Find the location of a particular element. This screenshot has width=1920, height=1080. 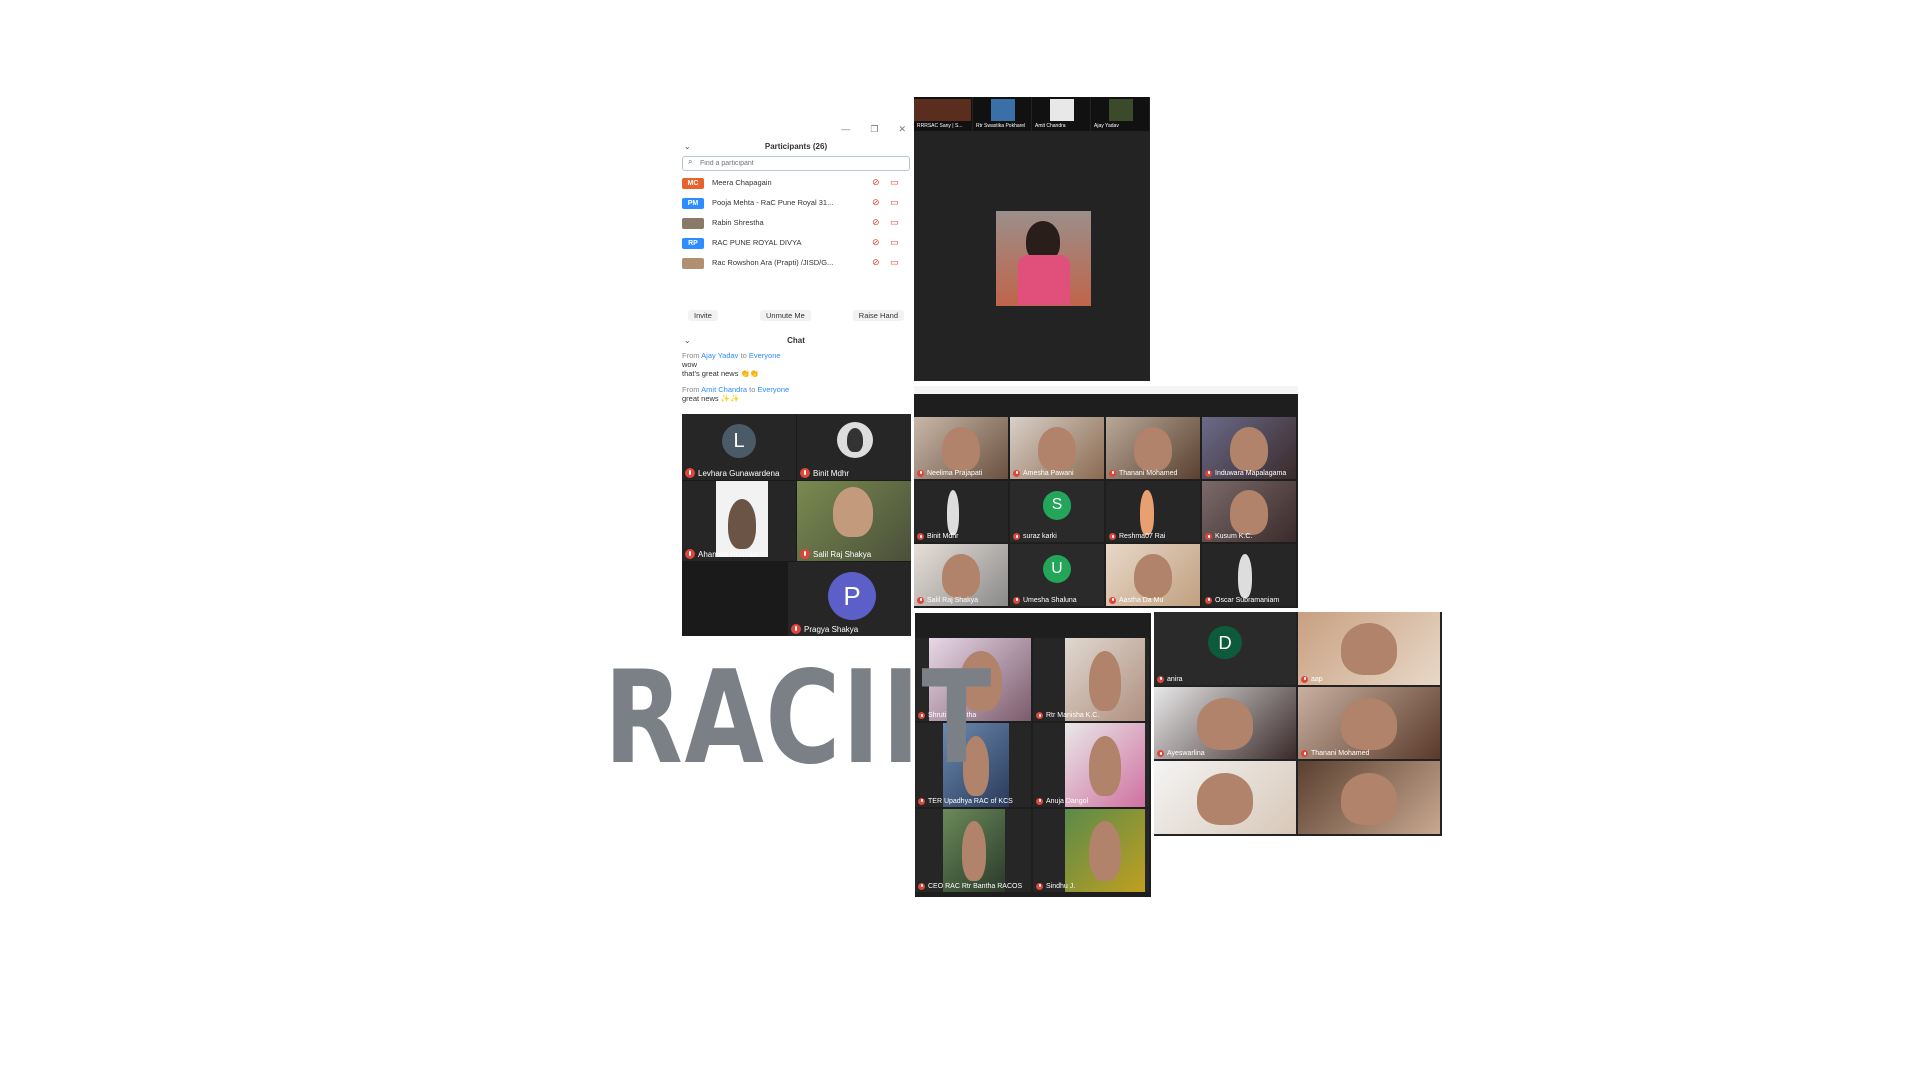

minimize-icon: — is located at coordinates (845, 129).